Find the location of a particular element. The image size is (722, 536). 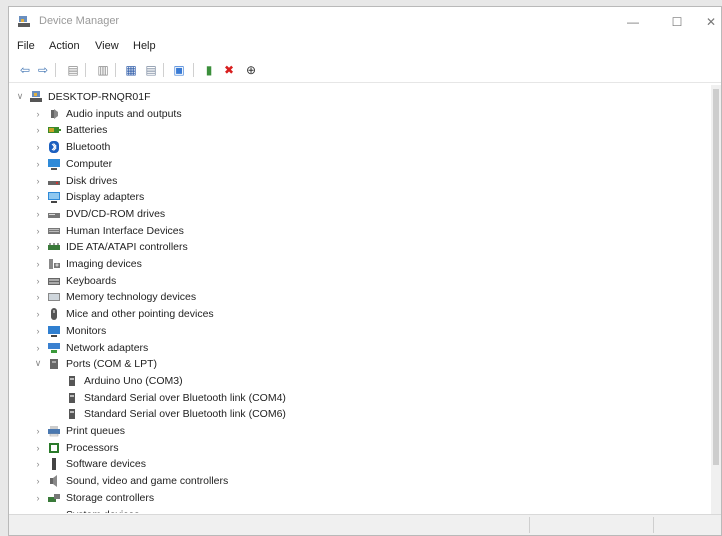

tree-node-label: System devices is located at coordinates (103, 511).